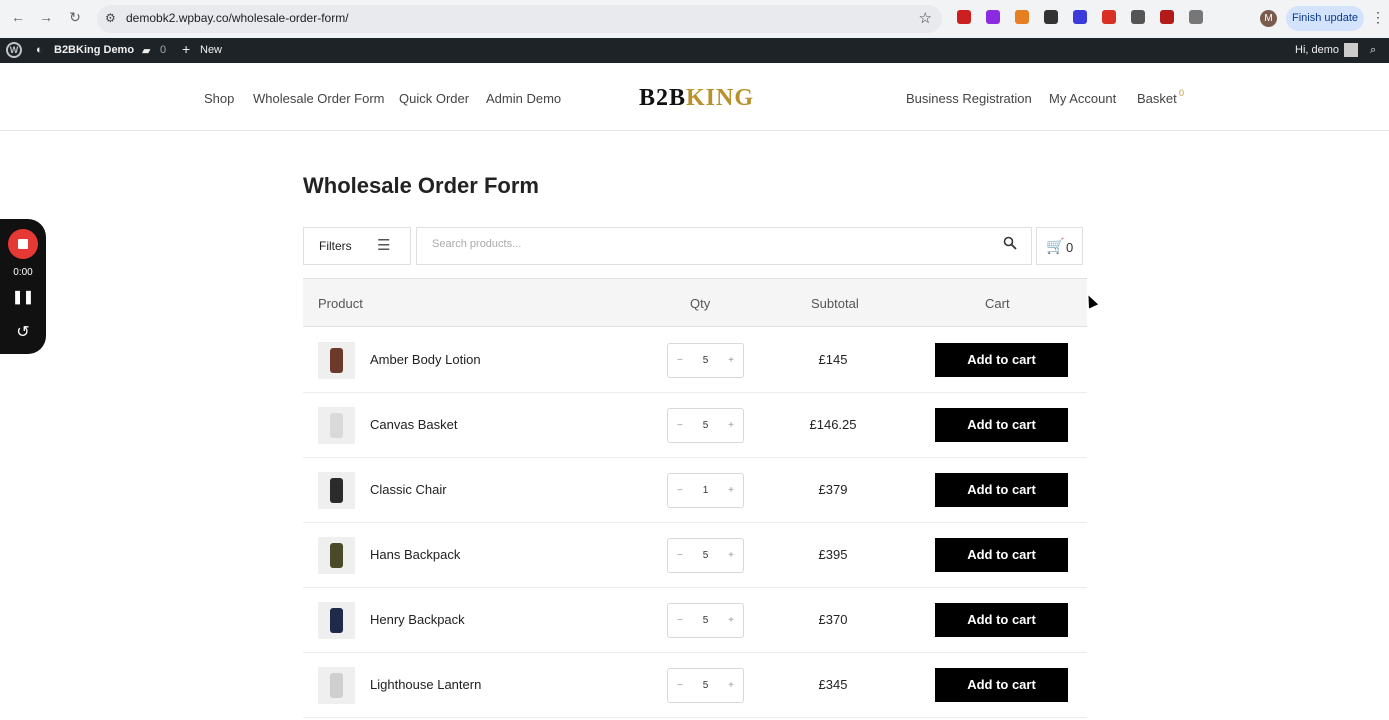  I want to click on product-name: Amber Body Lotion, so click(425, 359).